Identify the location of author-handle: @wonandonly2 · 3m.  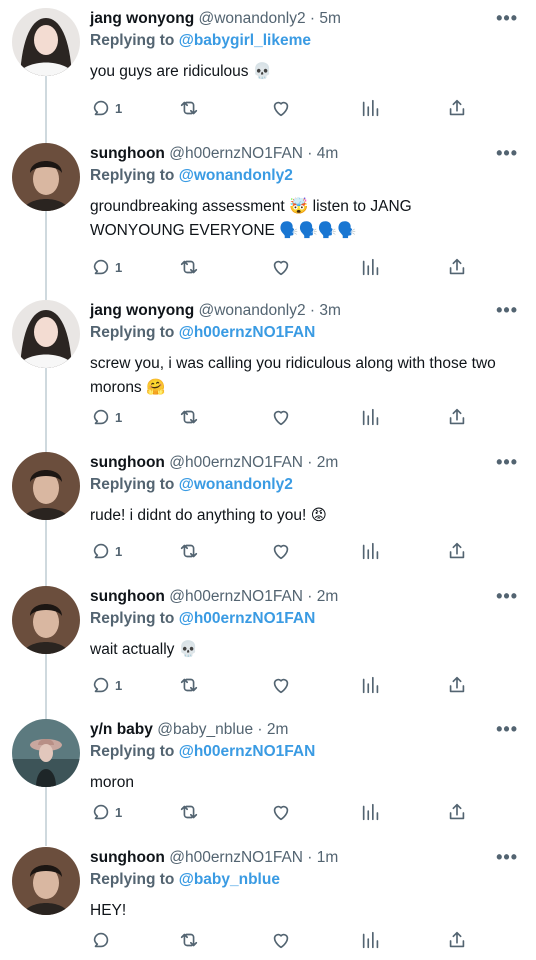
(270, 310).